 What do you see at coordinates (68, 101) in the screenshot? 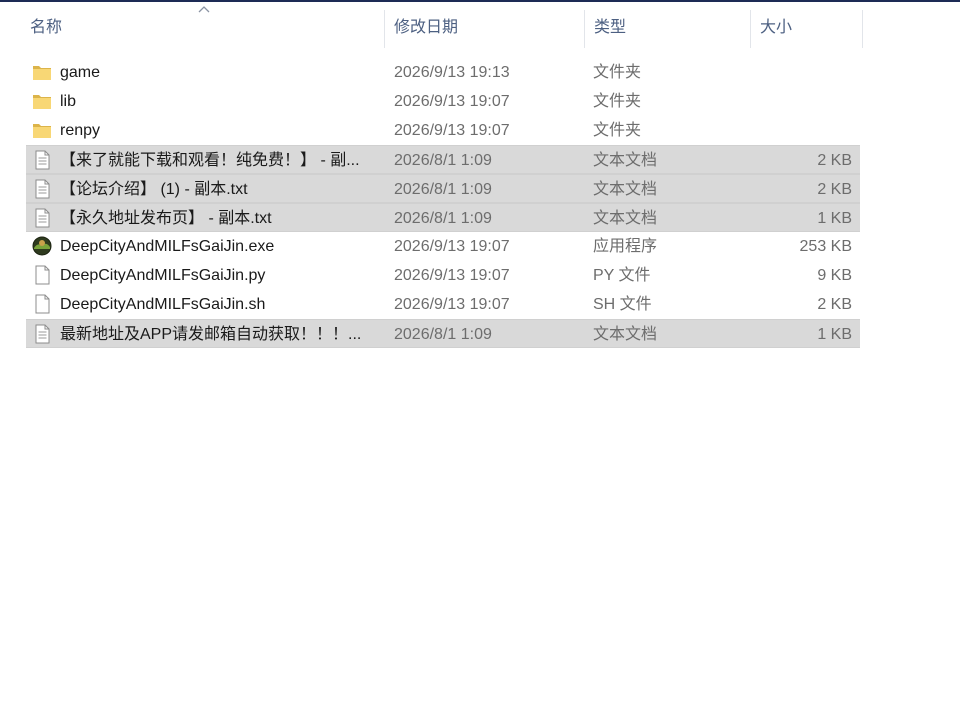
I see `file-name: lib` at bounding box center [68, 101].